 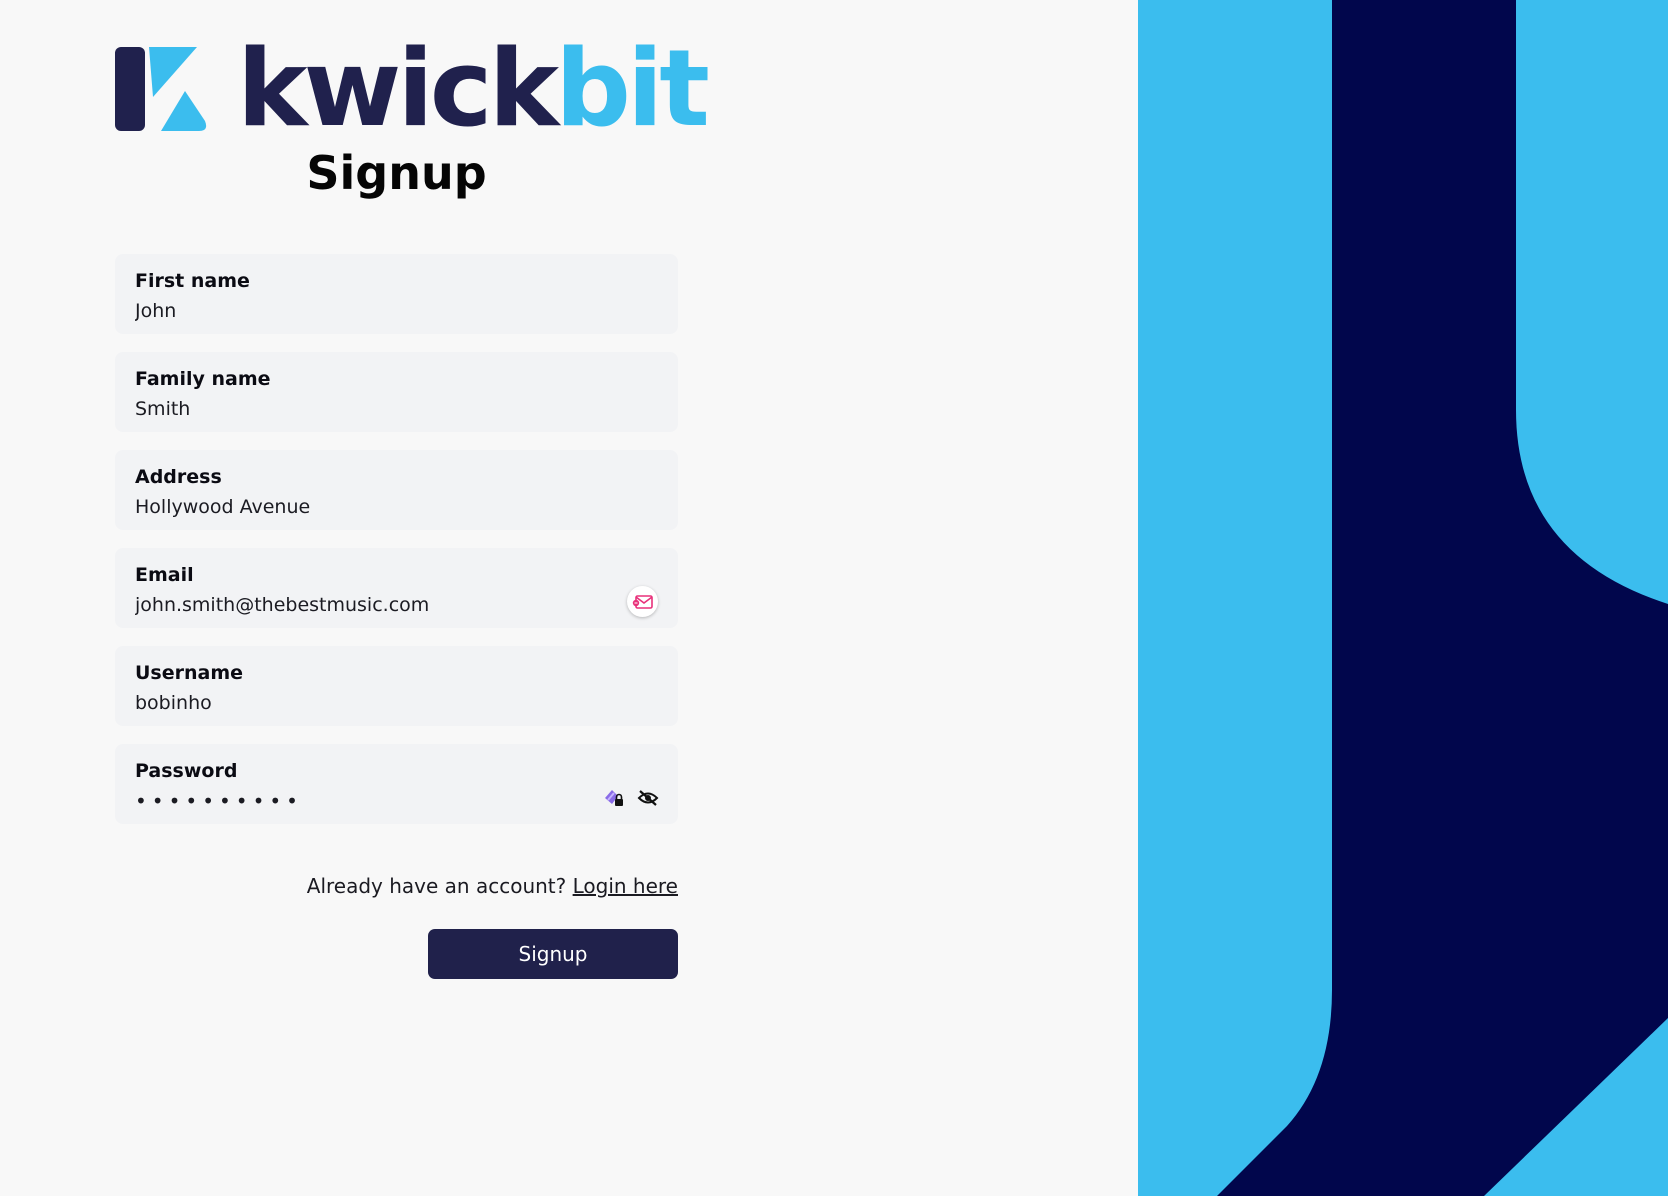 What do you see at coordinates (396, 588) in the screenshot?
I see `email-field: Email` at bounding box center [396, 588].